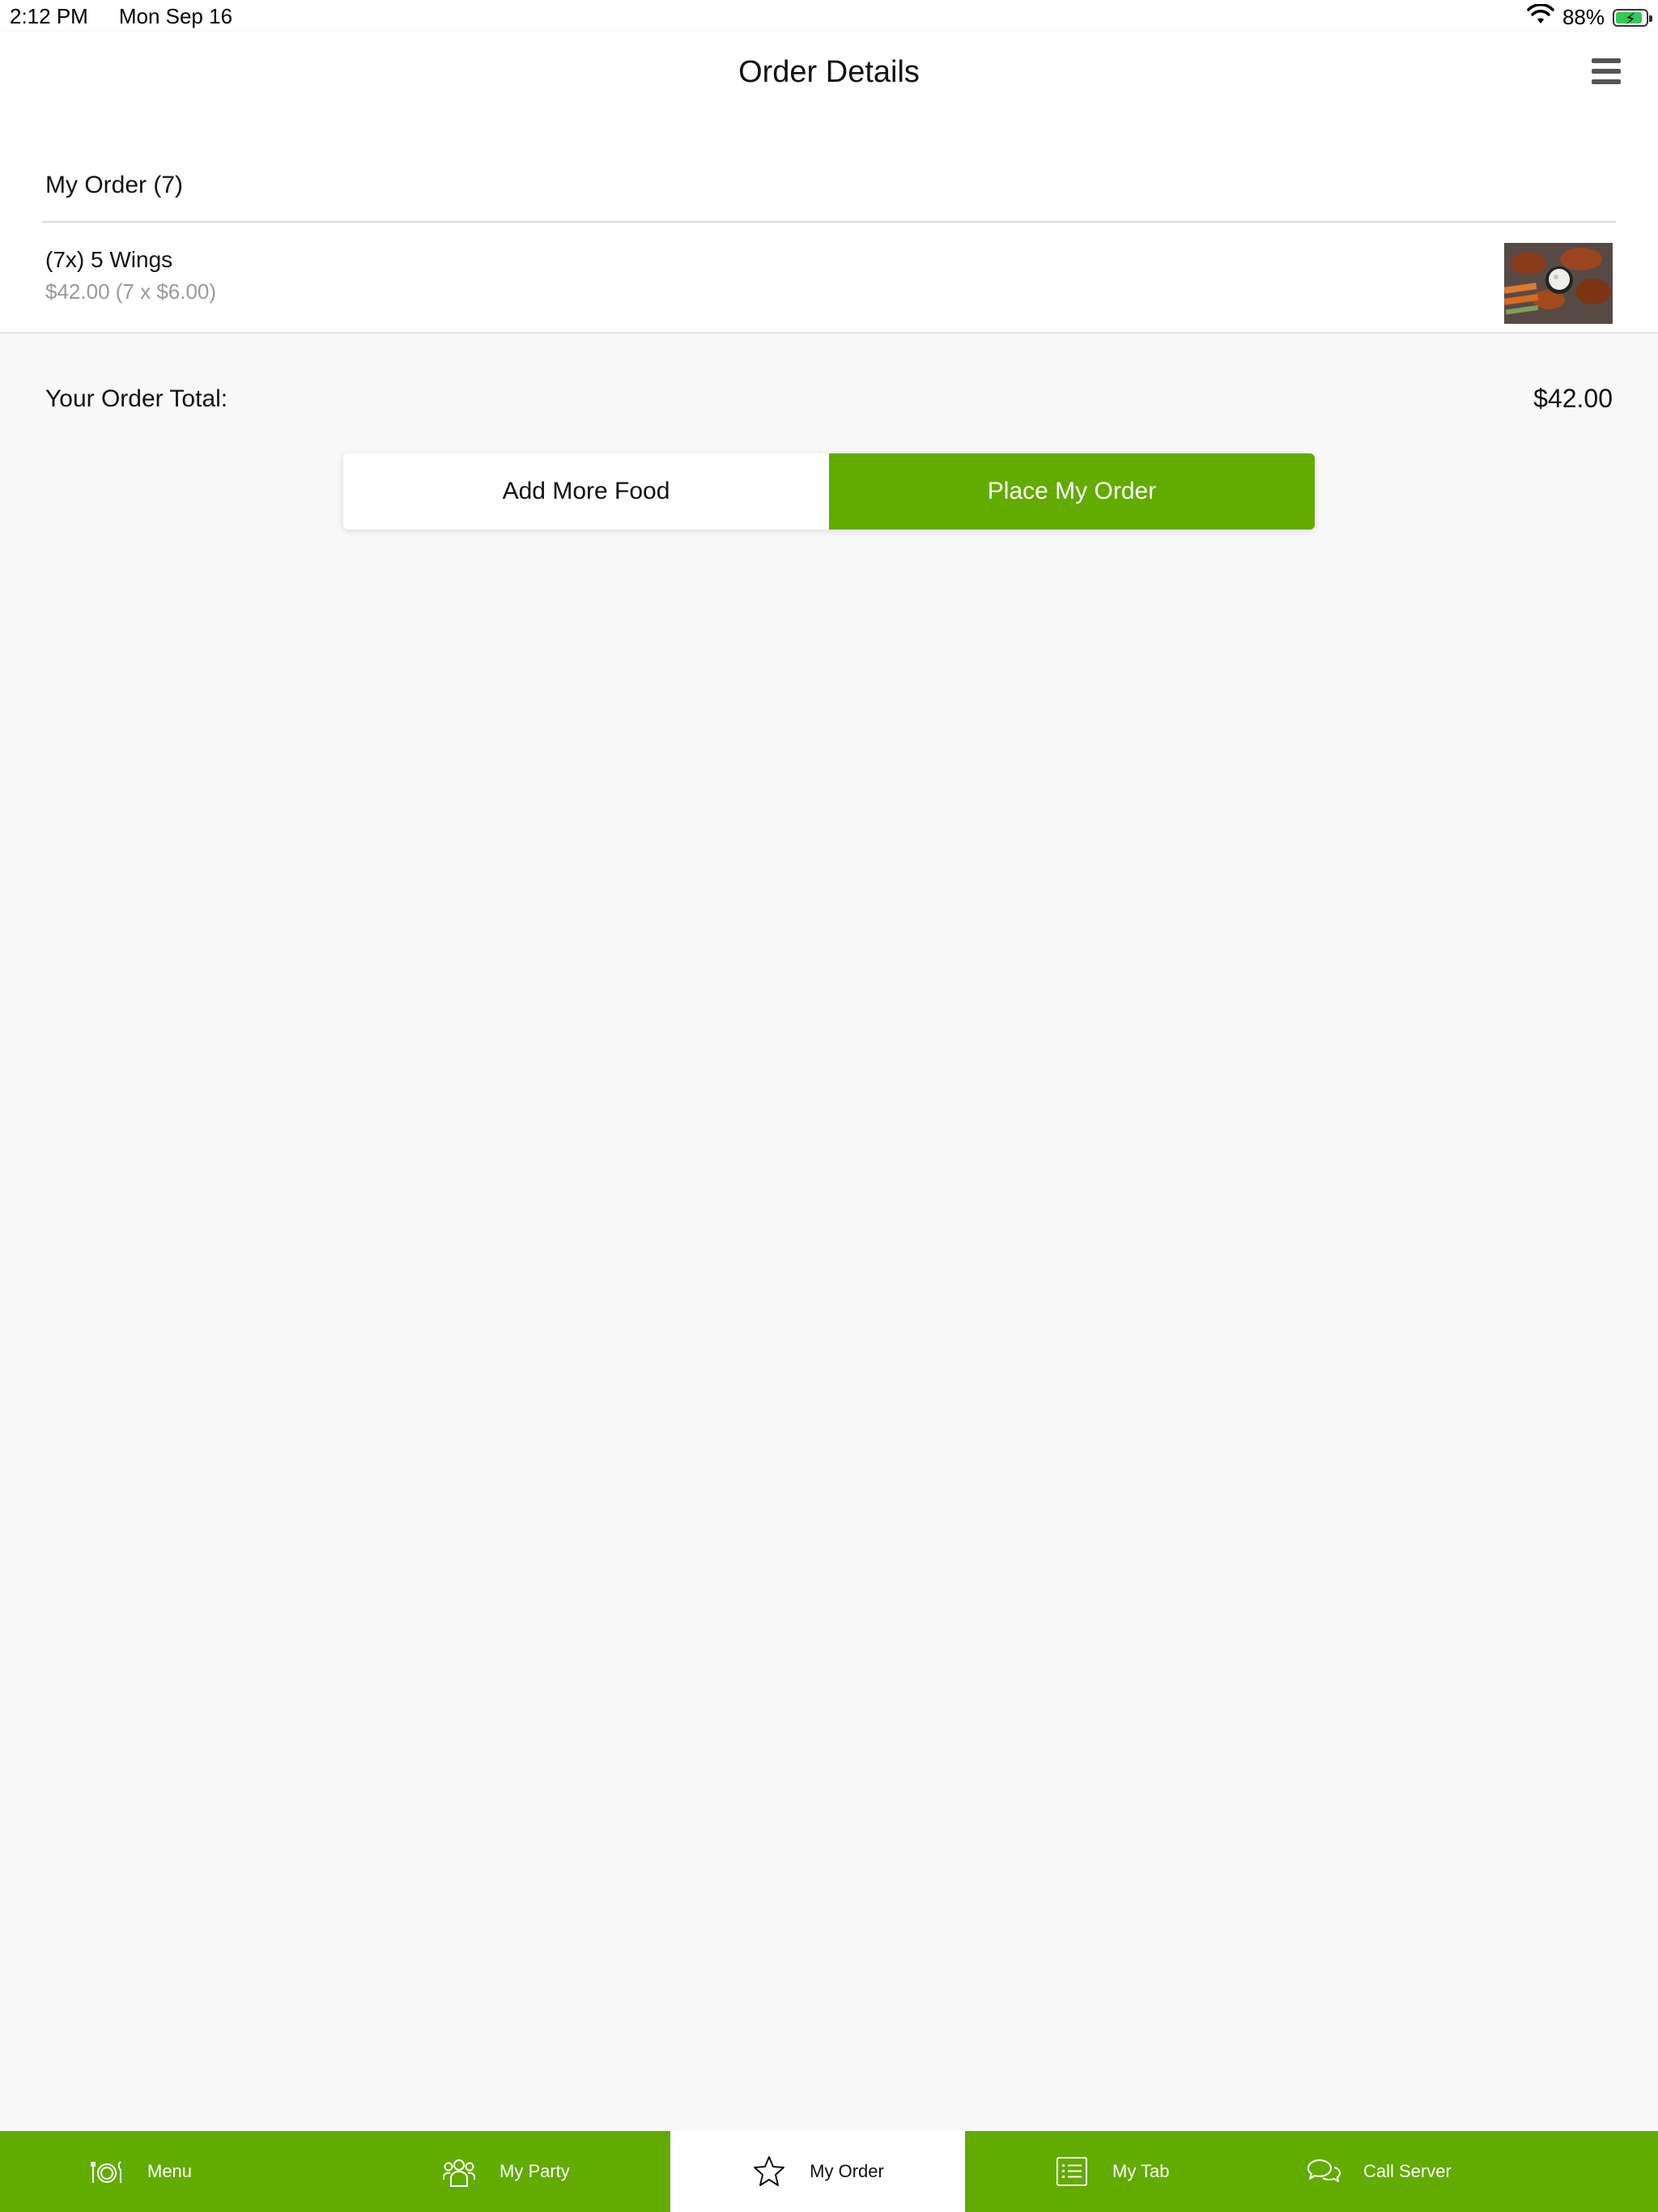 This screenshot has width=1658, height=2212. I want to click on star-icon, so click(769, 2171).